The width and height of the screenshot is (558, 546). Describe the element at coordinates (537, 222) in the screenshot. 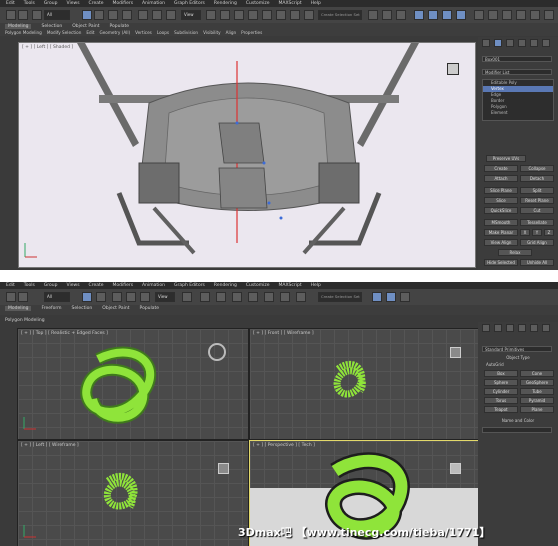

I see `tessellate-button: Tessellate` at that location.